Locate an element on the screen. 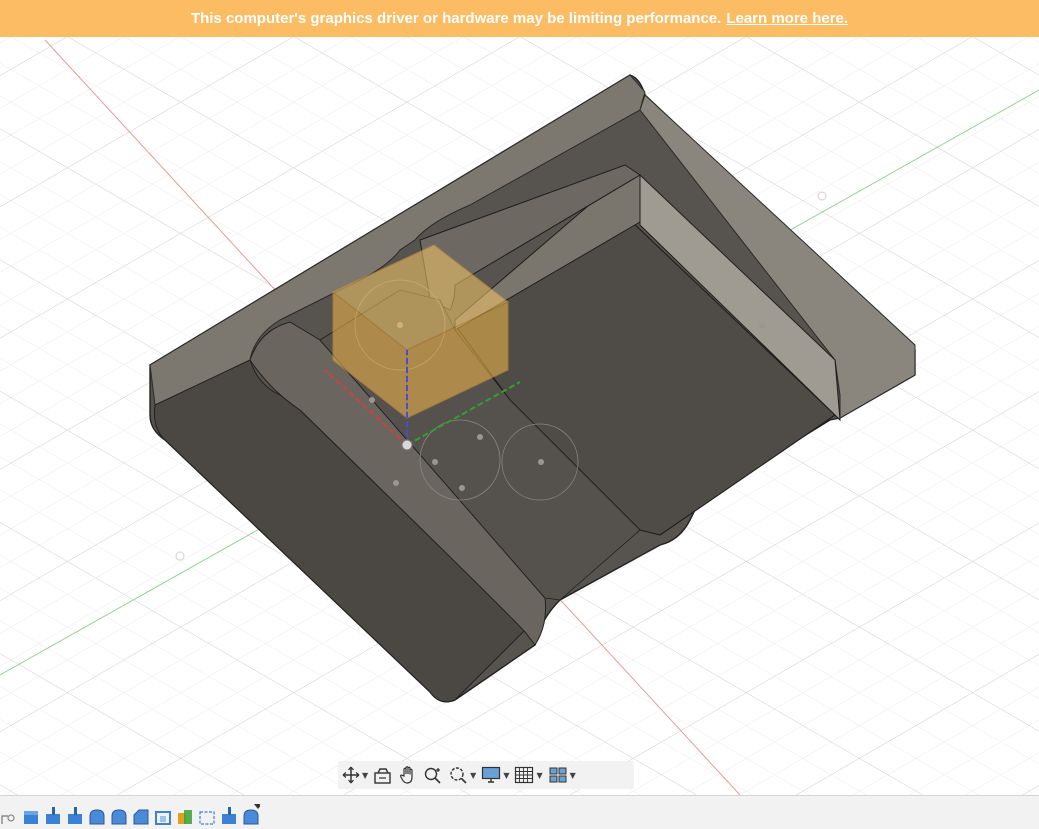  origin-point is located at coordinates (407, 445).